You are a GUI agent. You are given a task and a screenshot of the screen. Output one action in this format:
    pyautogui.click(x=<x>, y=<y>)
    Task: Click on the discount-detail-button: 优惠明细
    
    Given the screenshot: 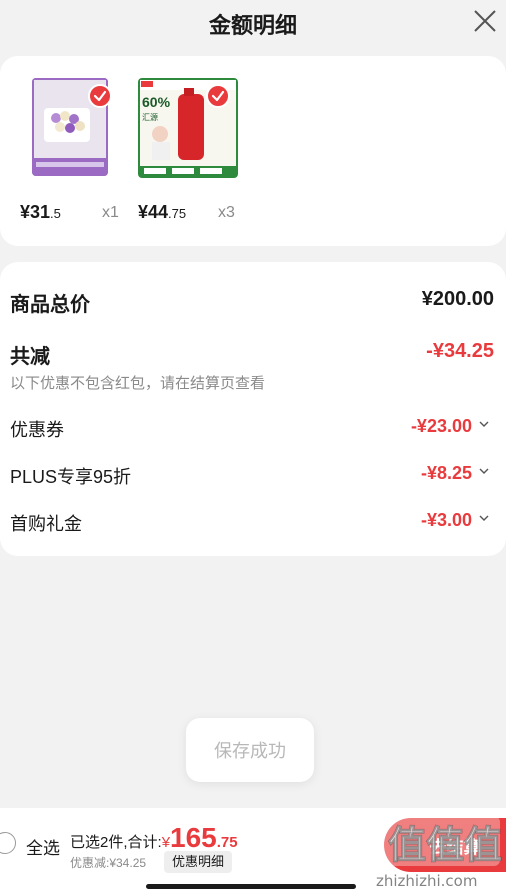 What is the action you would take?
    pyautogui.click(x=198, y=862)
    